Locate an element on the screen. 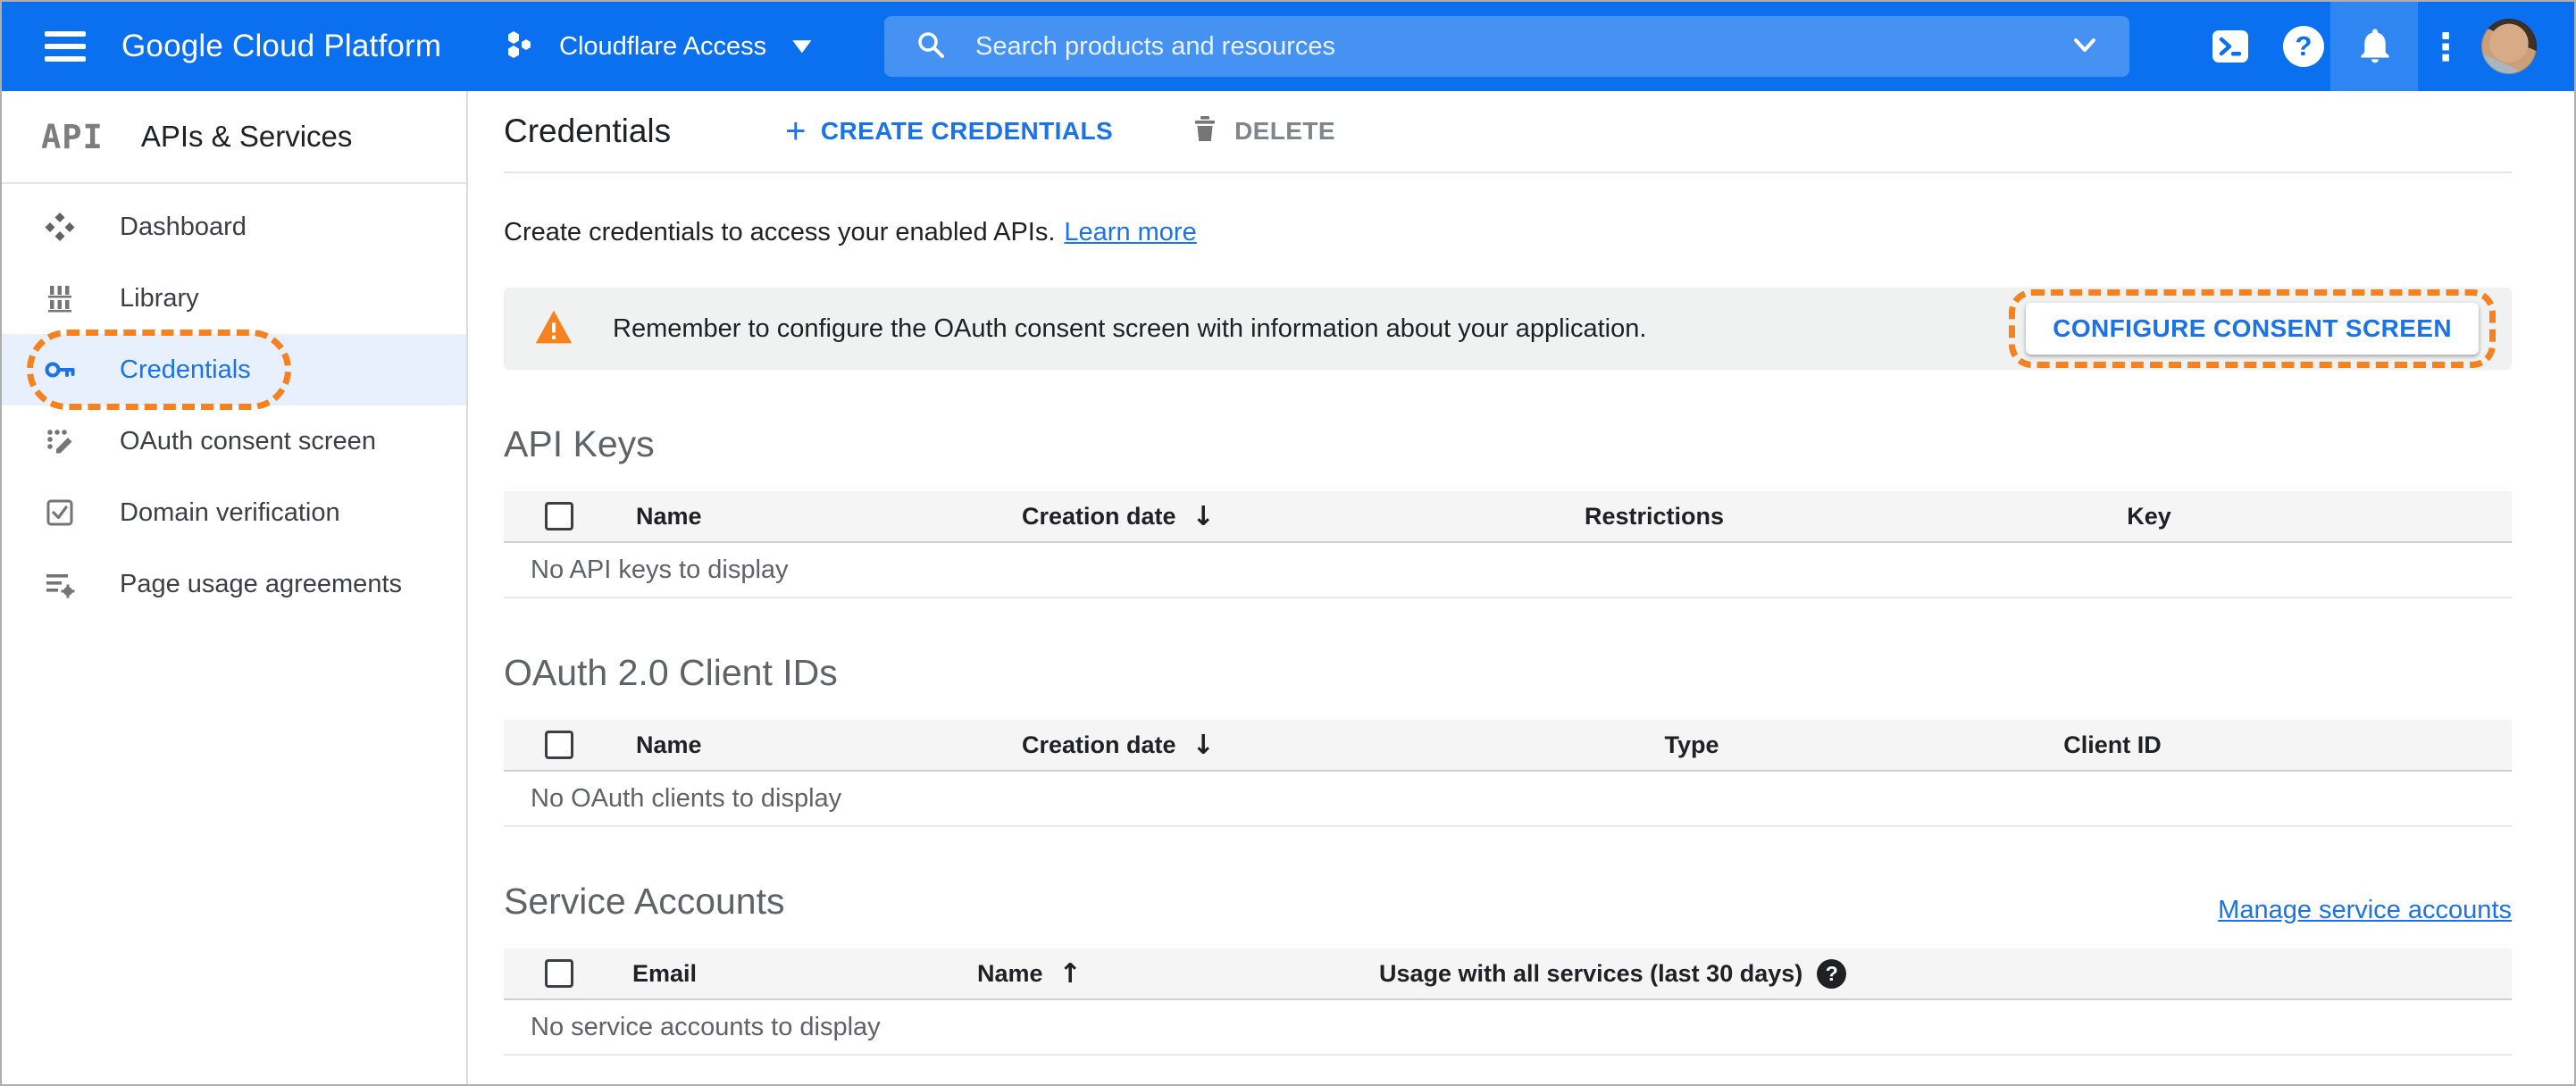 The height and width of the screenshot is (1086, 2576). sidebar-item-label: Credentials is located at coordinates (186, 369).